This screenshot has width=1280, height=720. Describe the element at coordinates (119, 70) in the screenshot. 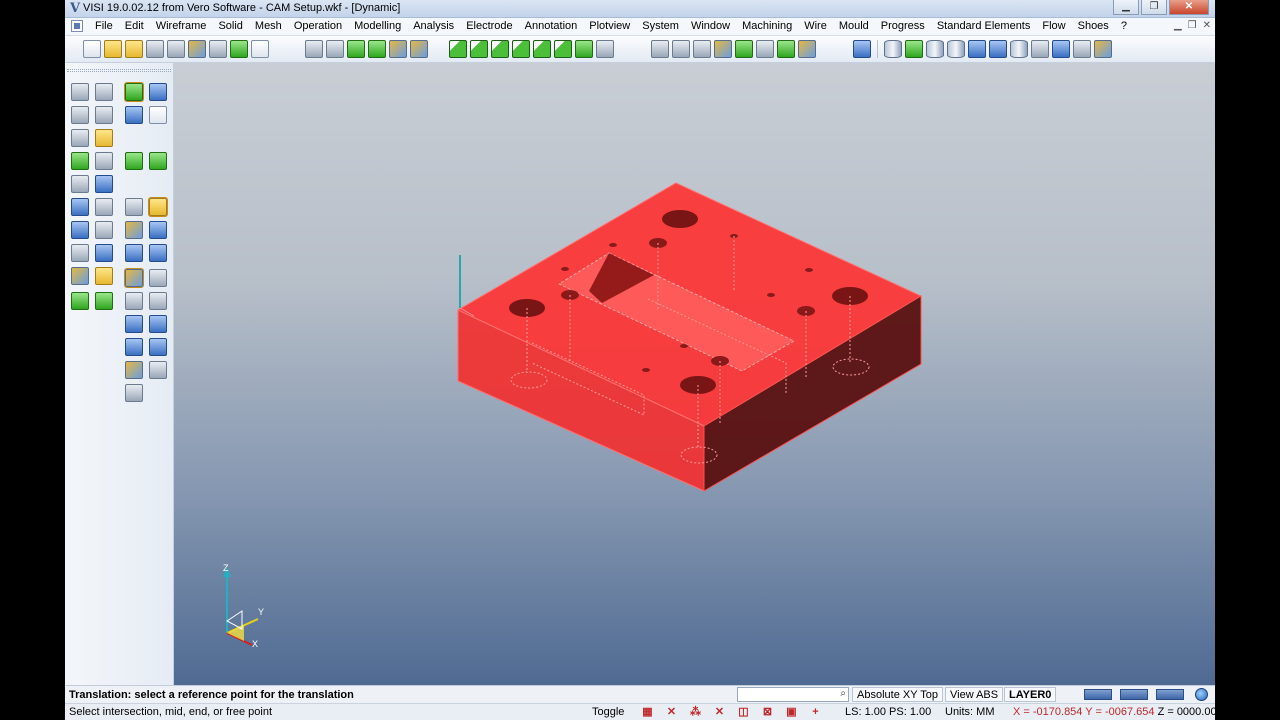

I see `panel-grip` at that location.